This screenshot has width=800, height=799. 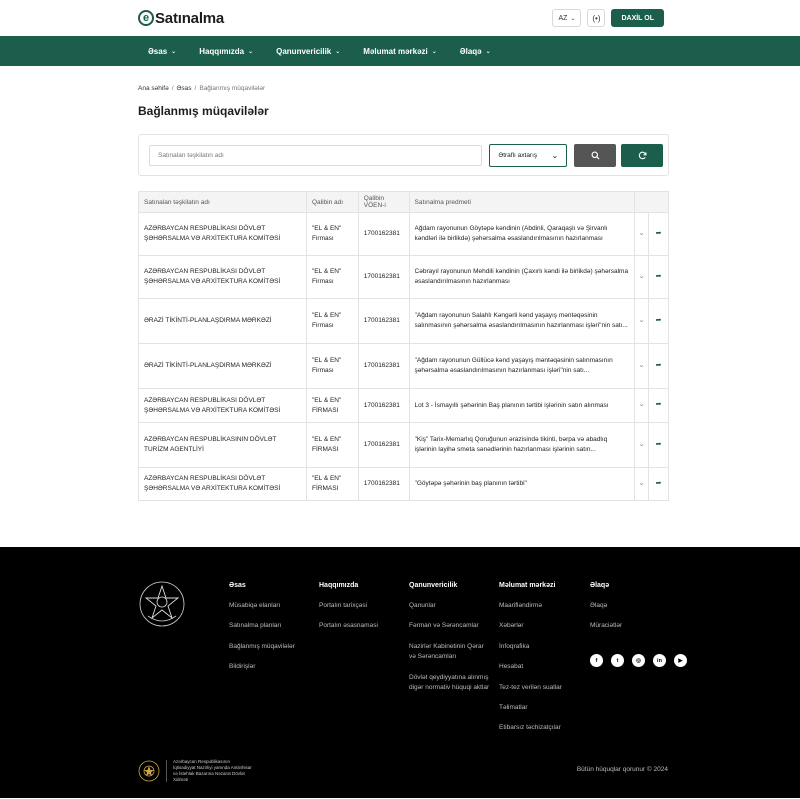 What do you see at coordinates (203, 111) in the screenshot?
I see `page-title: Bağlanmış müqavilələr` at bounding box center [203, 111].